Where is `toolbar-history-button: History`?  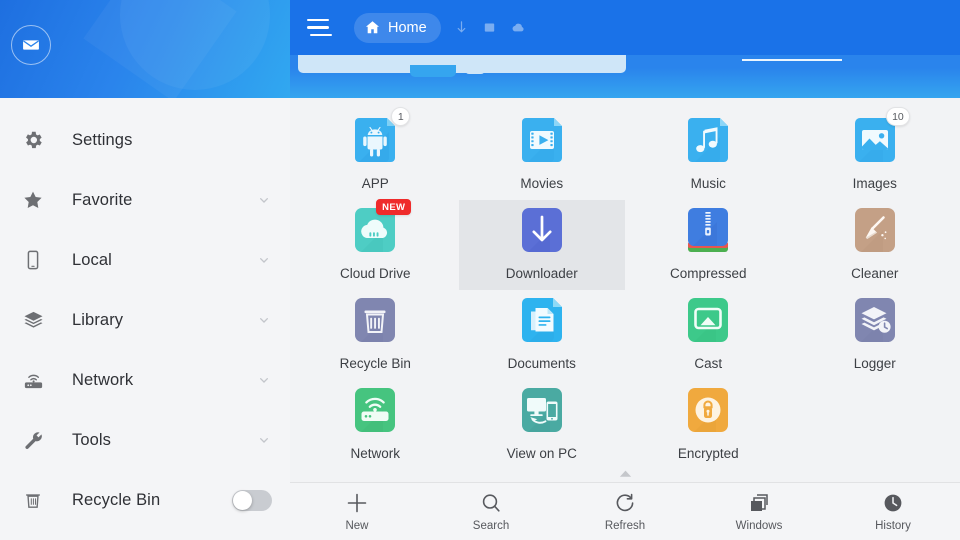
toolbar-history-button: History is located at coordinates (893, 511).